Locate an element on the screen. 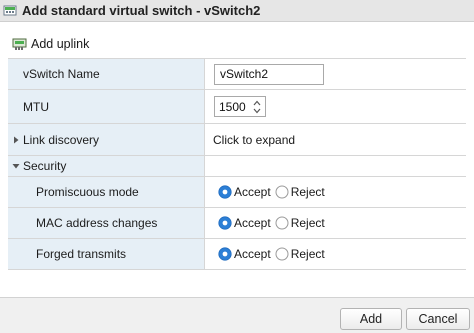 This screenshot has height=333, width=474. promiscuous-mode-row: Promiscuous mode Accept Reject is located at coordinates (237, 192).